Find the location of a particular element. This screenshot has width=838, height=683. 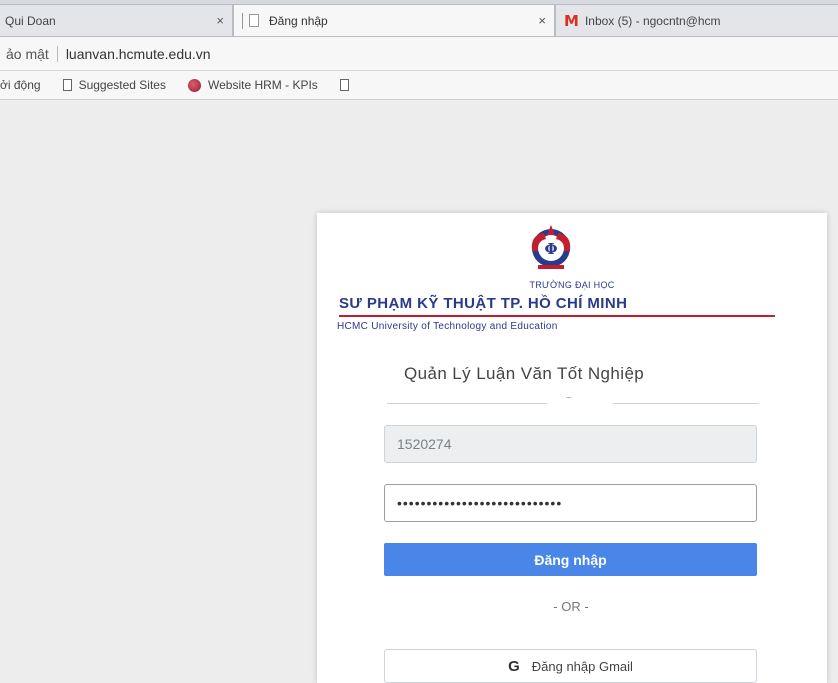

bookmark-website-hrm: Website HRM - KPIs is located at coordinates (252, 85).